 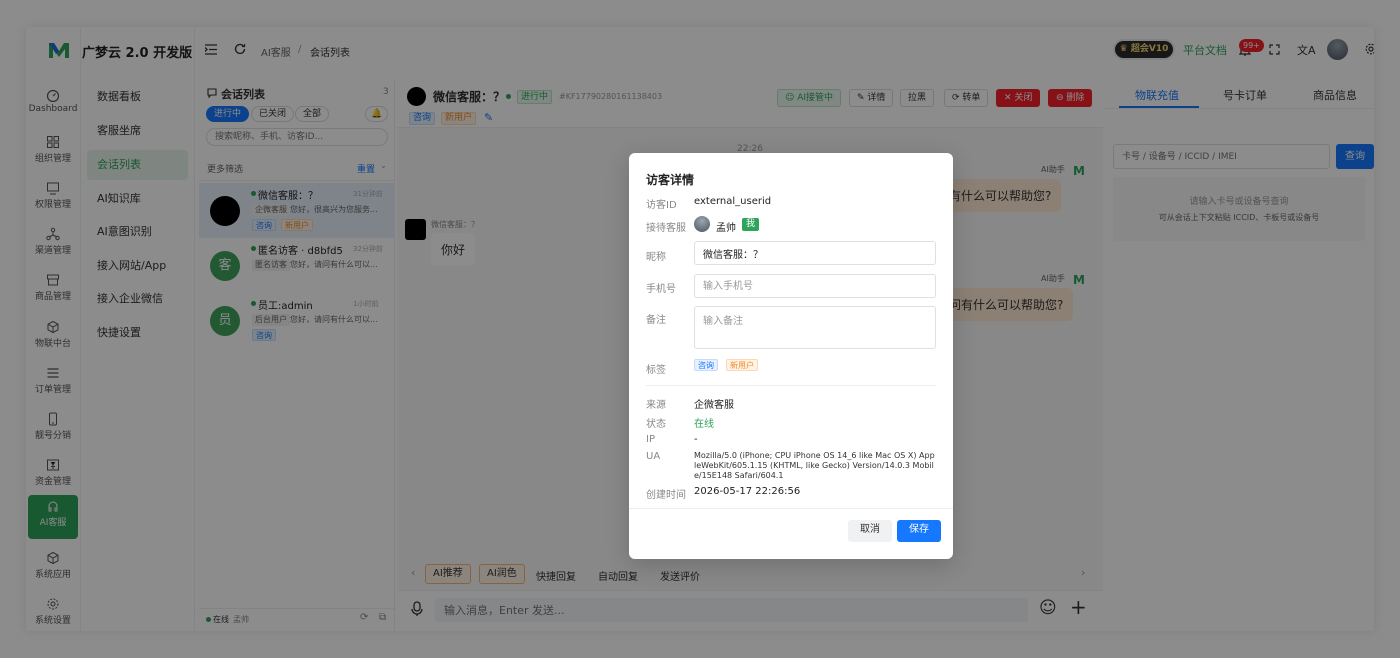 I want to click on ip-label: IP, so click(x=650, y=439).